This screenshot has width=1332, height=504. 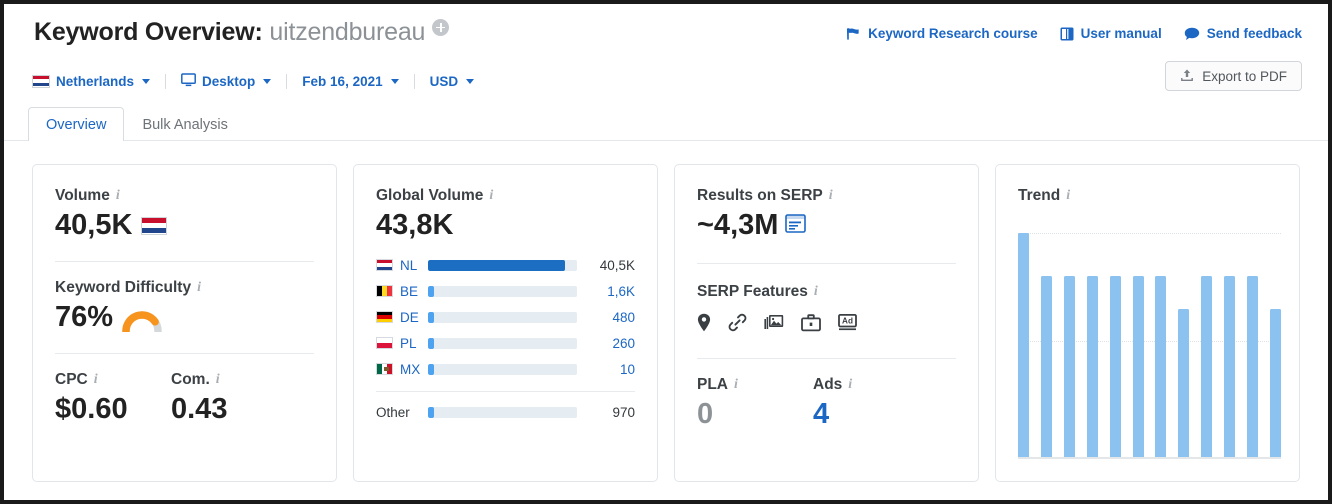 I want to click on country-row: MX 10, so click(x=505, y=369).